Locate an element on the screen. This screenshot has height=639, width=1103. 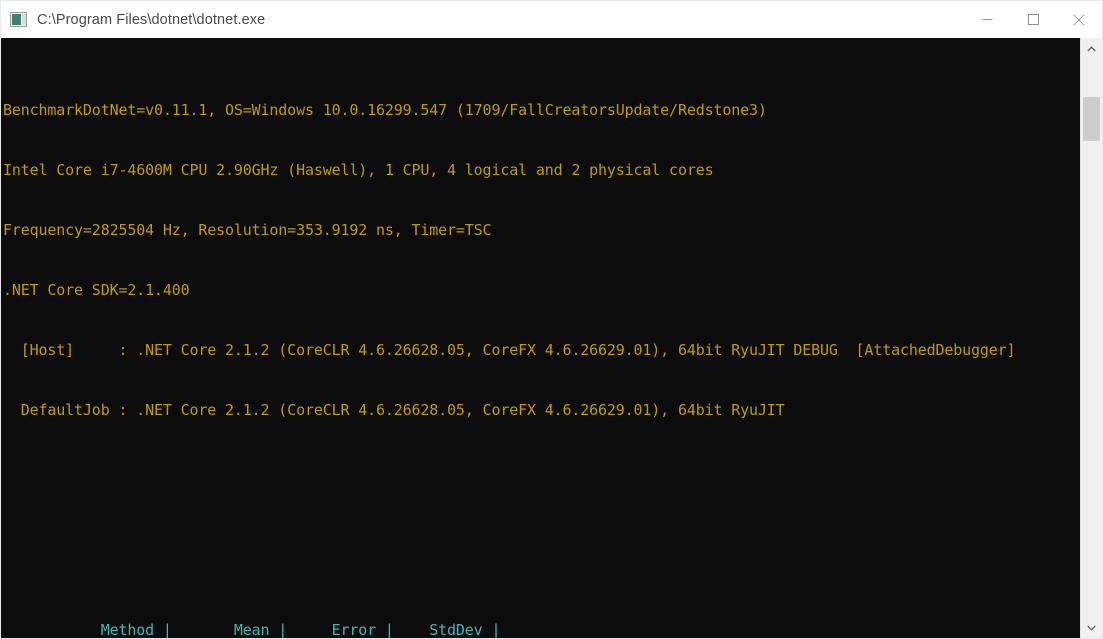
chevron-up-icon is located at coordinates (1091, 48).